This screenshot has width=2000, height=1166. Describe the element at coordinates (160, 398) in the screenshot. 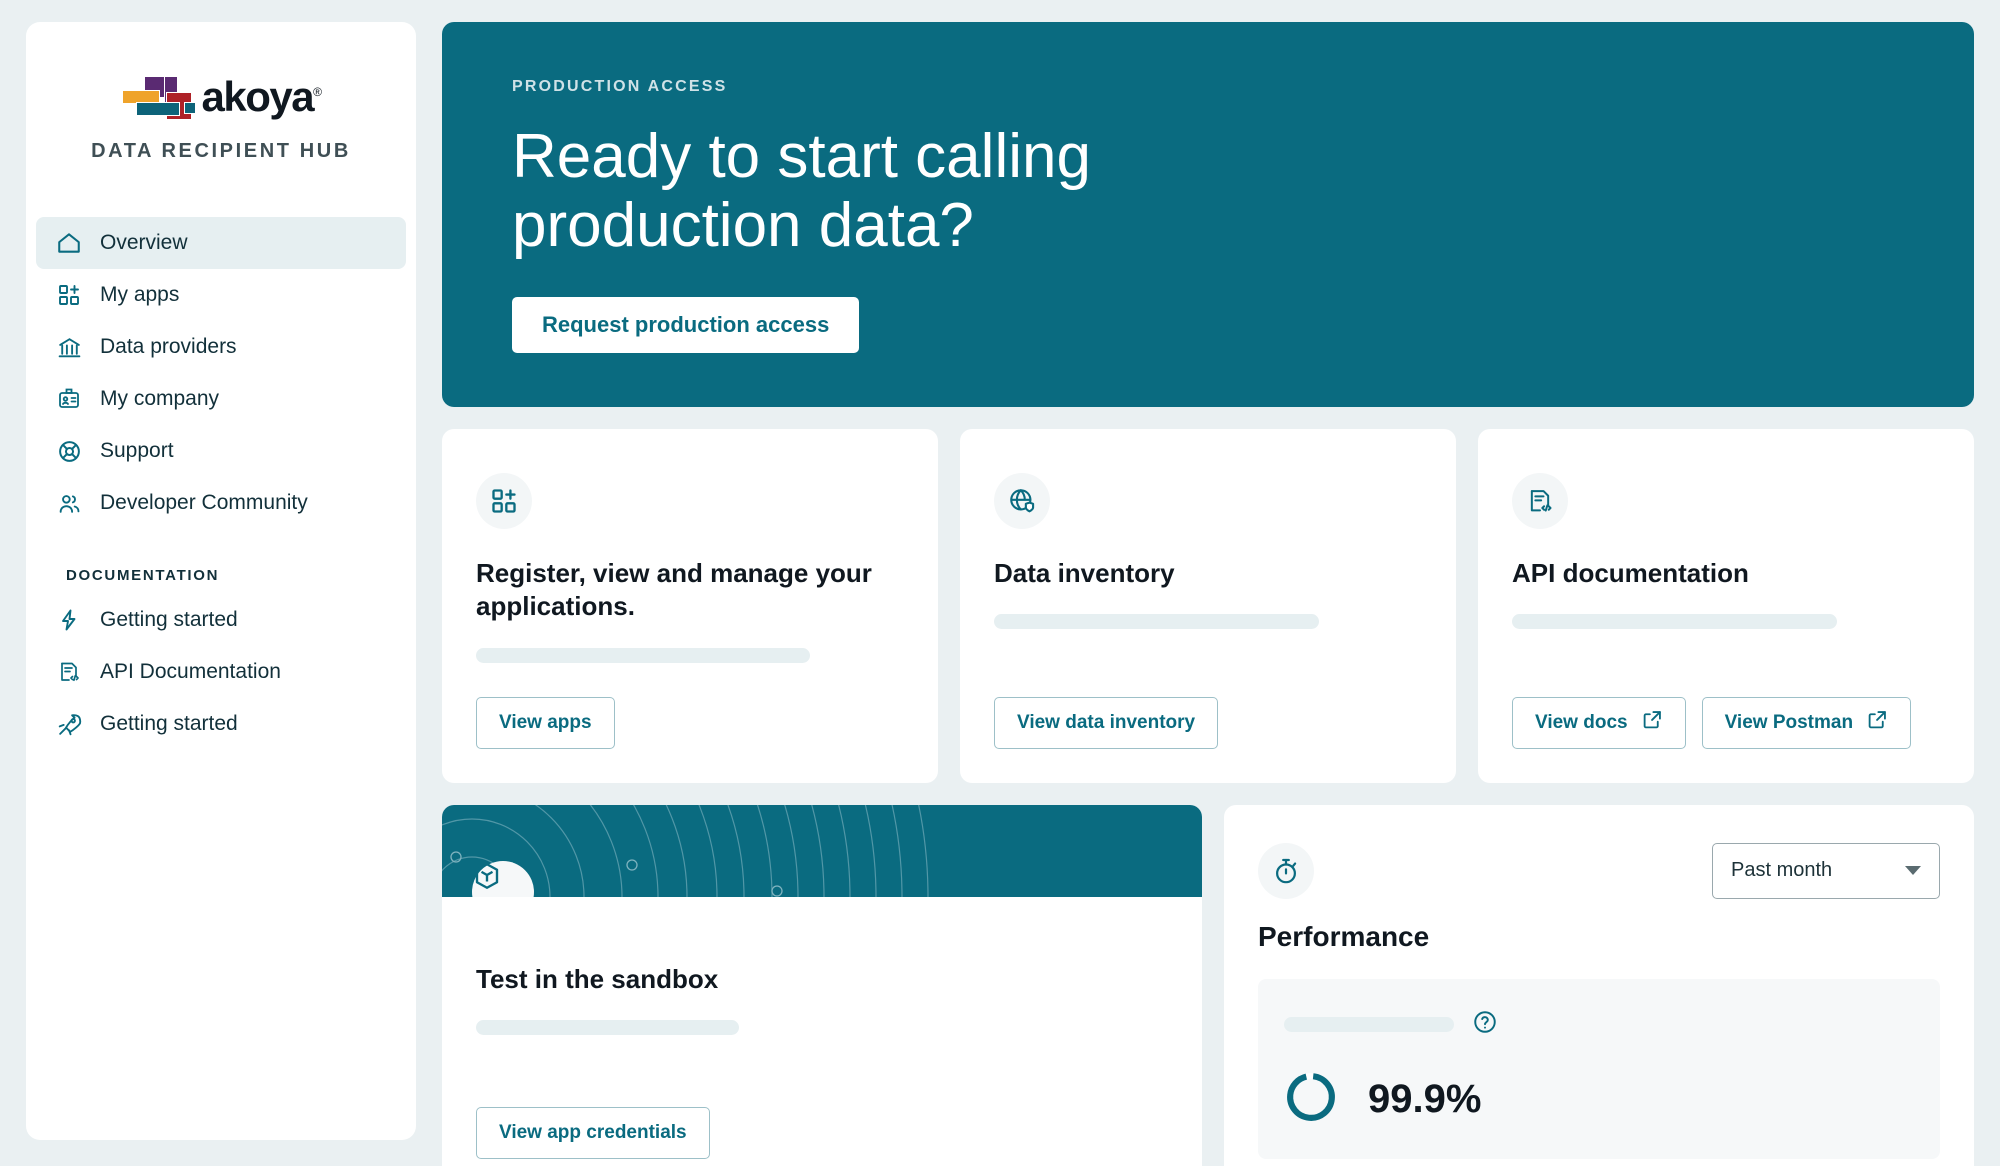

I see `sidebar-item-label: My company` at that location.